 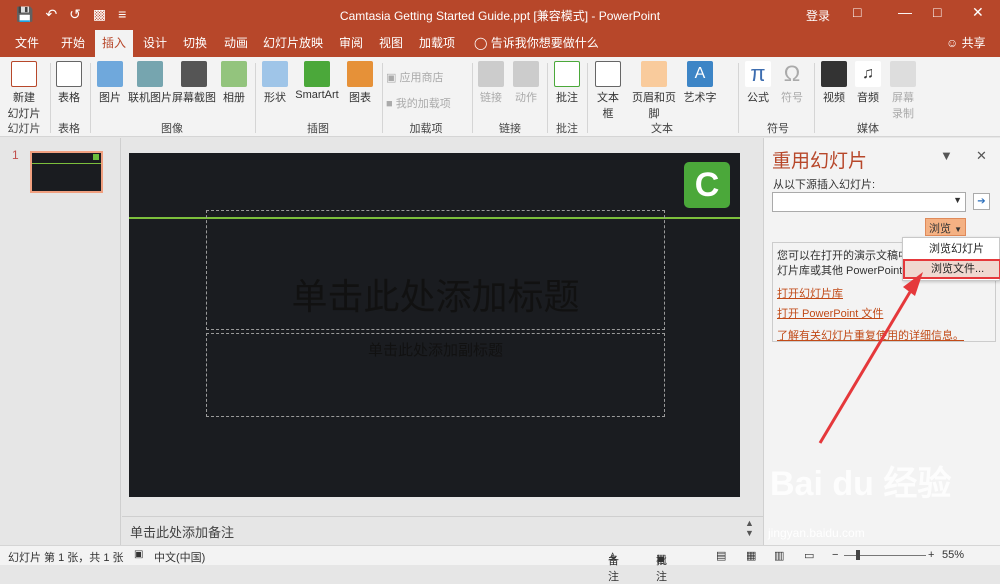 What do you see at coordinates (835, 555) in the screenshot?
I see `zoom-out-icon: −` at bounding box center [835, 555].